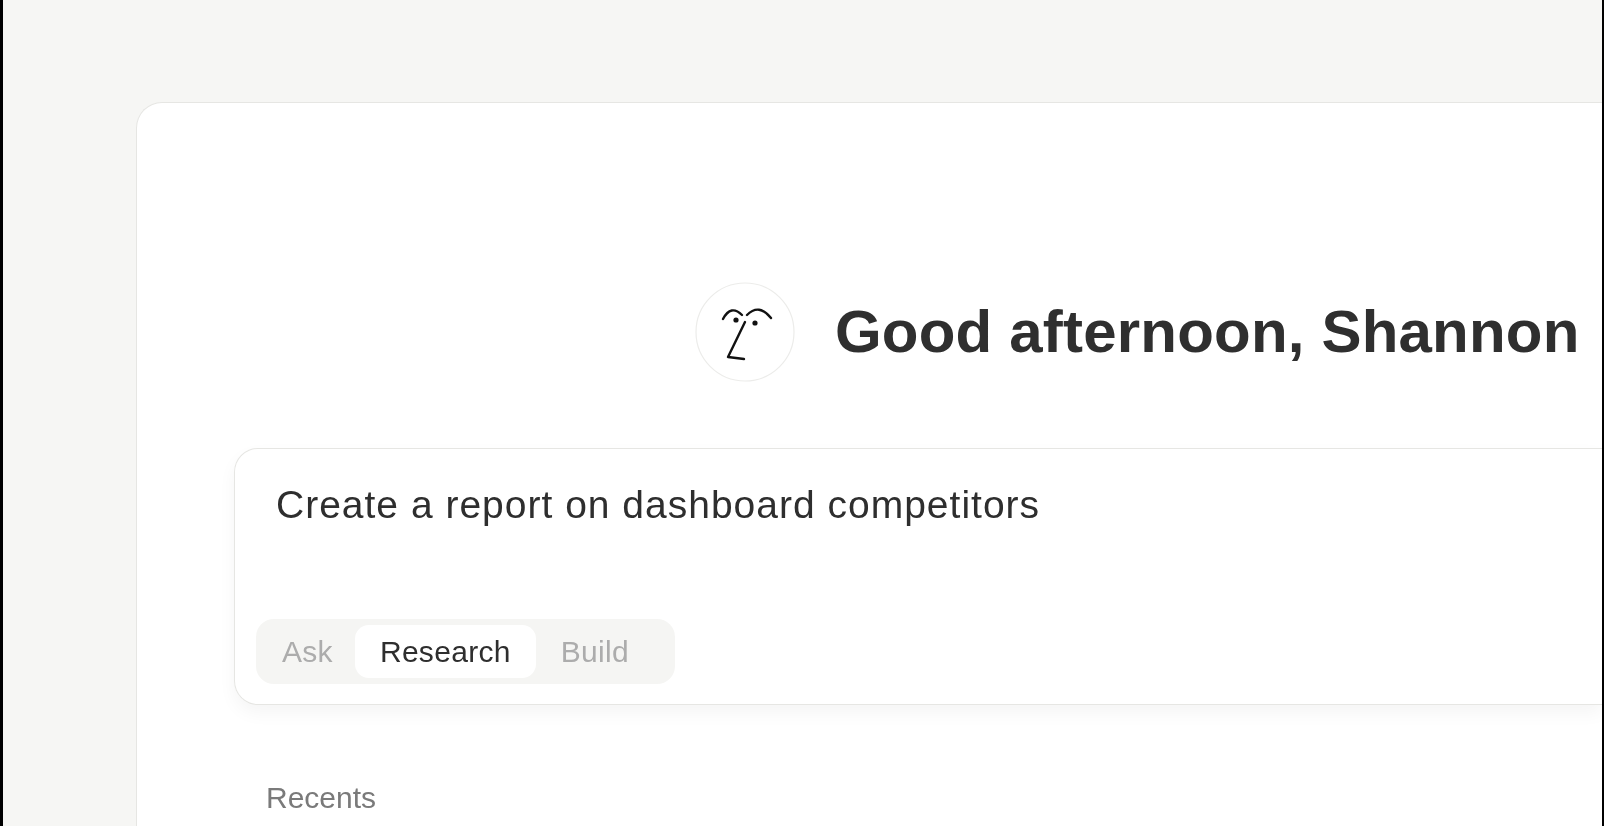 The width and height of the screenshot is (1604, 826). What do you see at coordinates (745, 332) in the screenshot?
I see `face-doodle-icon` at bounding box center [745, 332].